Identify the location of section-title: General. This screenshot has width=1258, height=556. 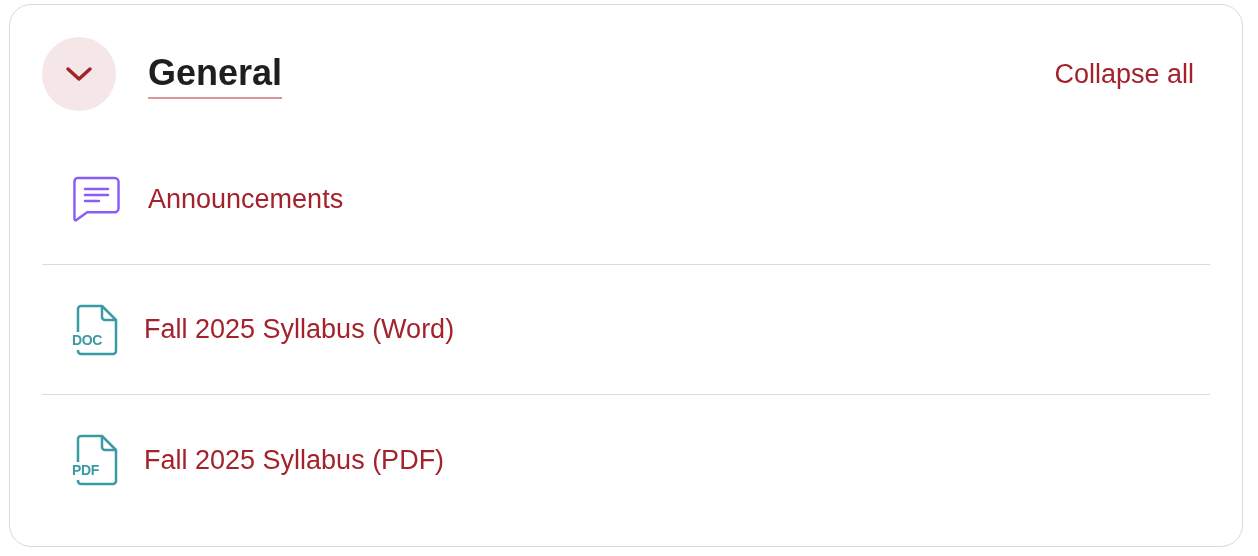
(215, 75).